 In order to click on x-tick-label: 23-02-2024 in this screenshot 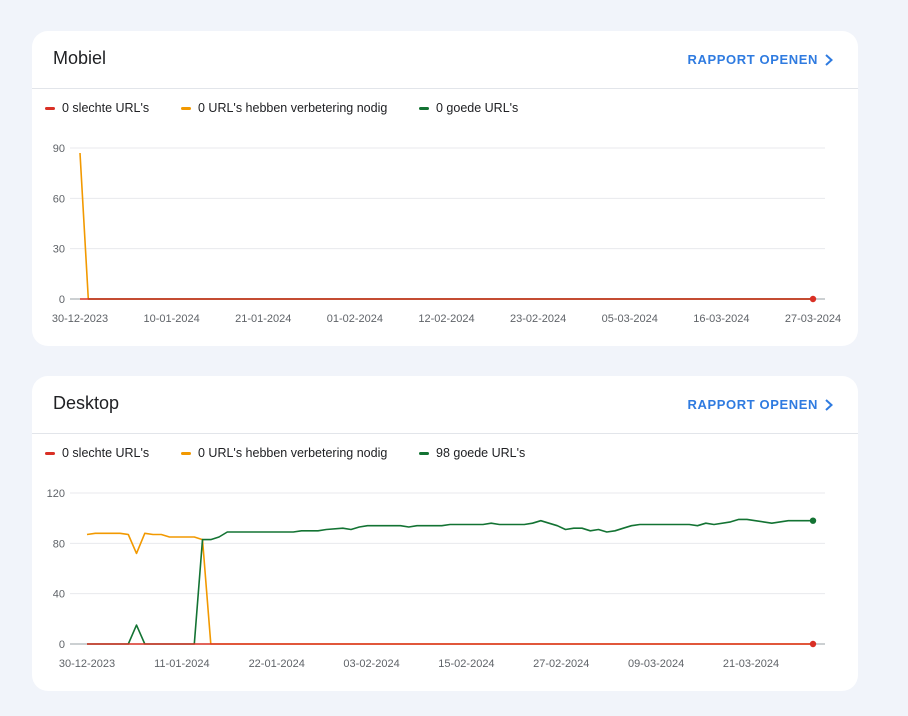, I will do `click(538, 319)`.